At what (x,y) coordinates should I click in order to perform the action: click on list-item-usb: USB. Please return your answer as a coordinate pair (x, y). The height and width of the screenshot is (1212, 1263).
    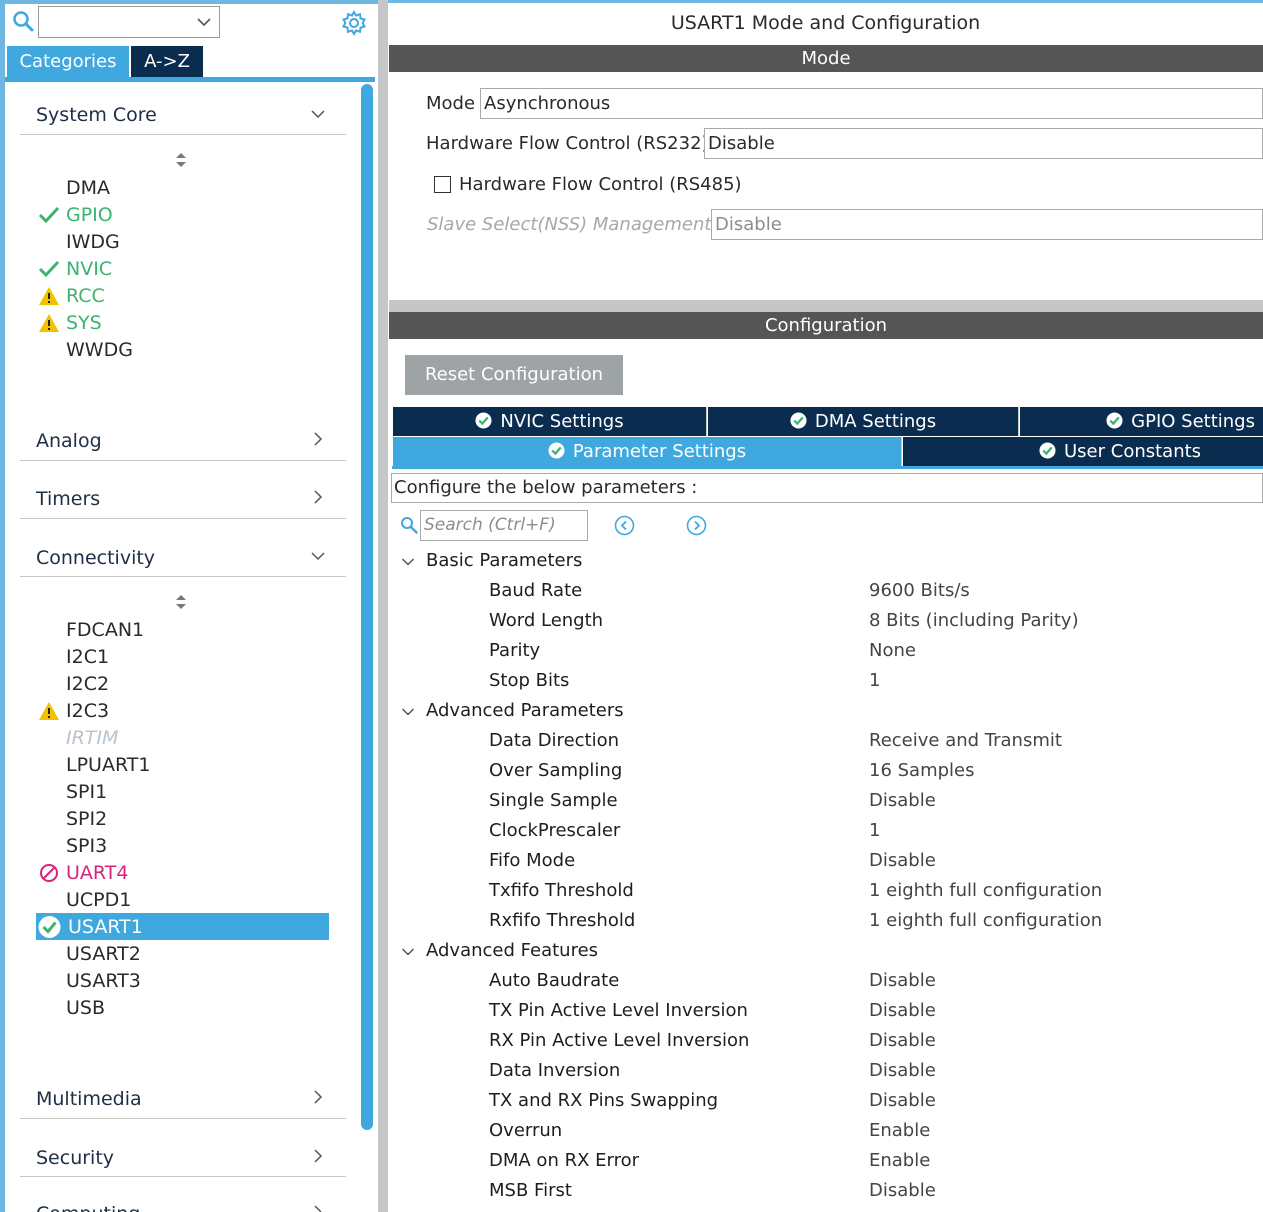
    Looking at the image, I should click on (85, 1008).